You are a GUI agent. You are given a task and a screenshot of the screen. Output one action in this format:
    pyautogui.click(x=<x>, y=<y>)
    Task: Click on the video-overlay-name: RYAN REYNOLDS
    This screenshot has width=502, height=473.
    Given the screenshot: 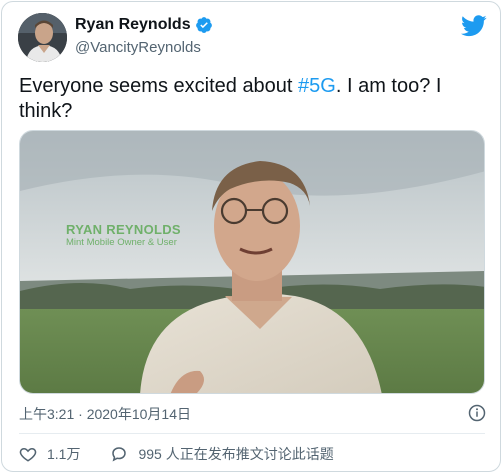 What is the action you would take?
    pyautogui.click(x=123, y=229)
    